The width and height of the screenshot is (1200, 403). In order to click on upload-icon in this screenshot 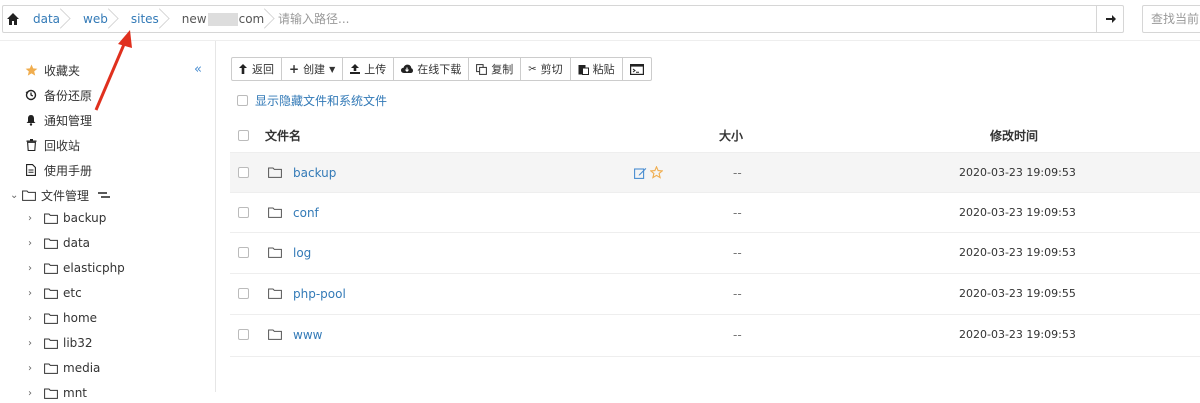, I will do `click(355, 69)`.